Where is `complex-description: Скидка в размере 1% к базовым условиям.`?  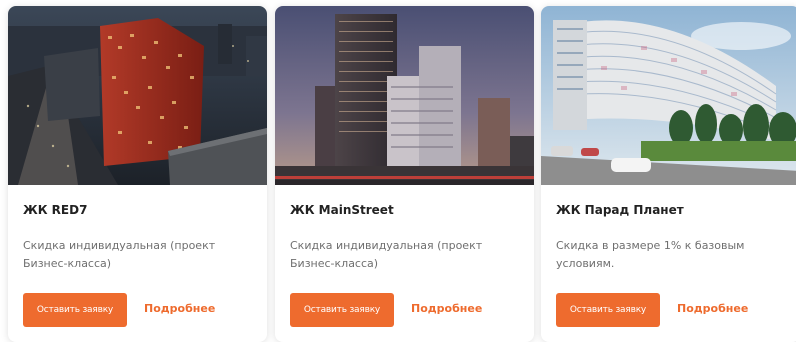 complex-description: Скидка в размере 1% к базовым условиям. is located at coordinates (650, 254).